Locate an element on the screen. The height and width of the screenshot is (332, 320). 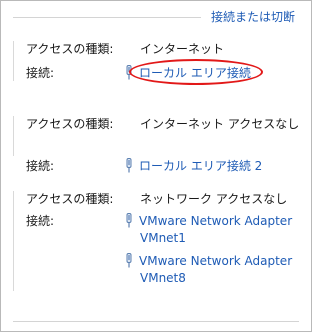
connection-row: 接続: ローカル エリア接続 2 is located at coordinates (159, 168).